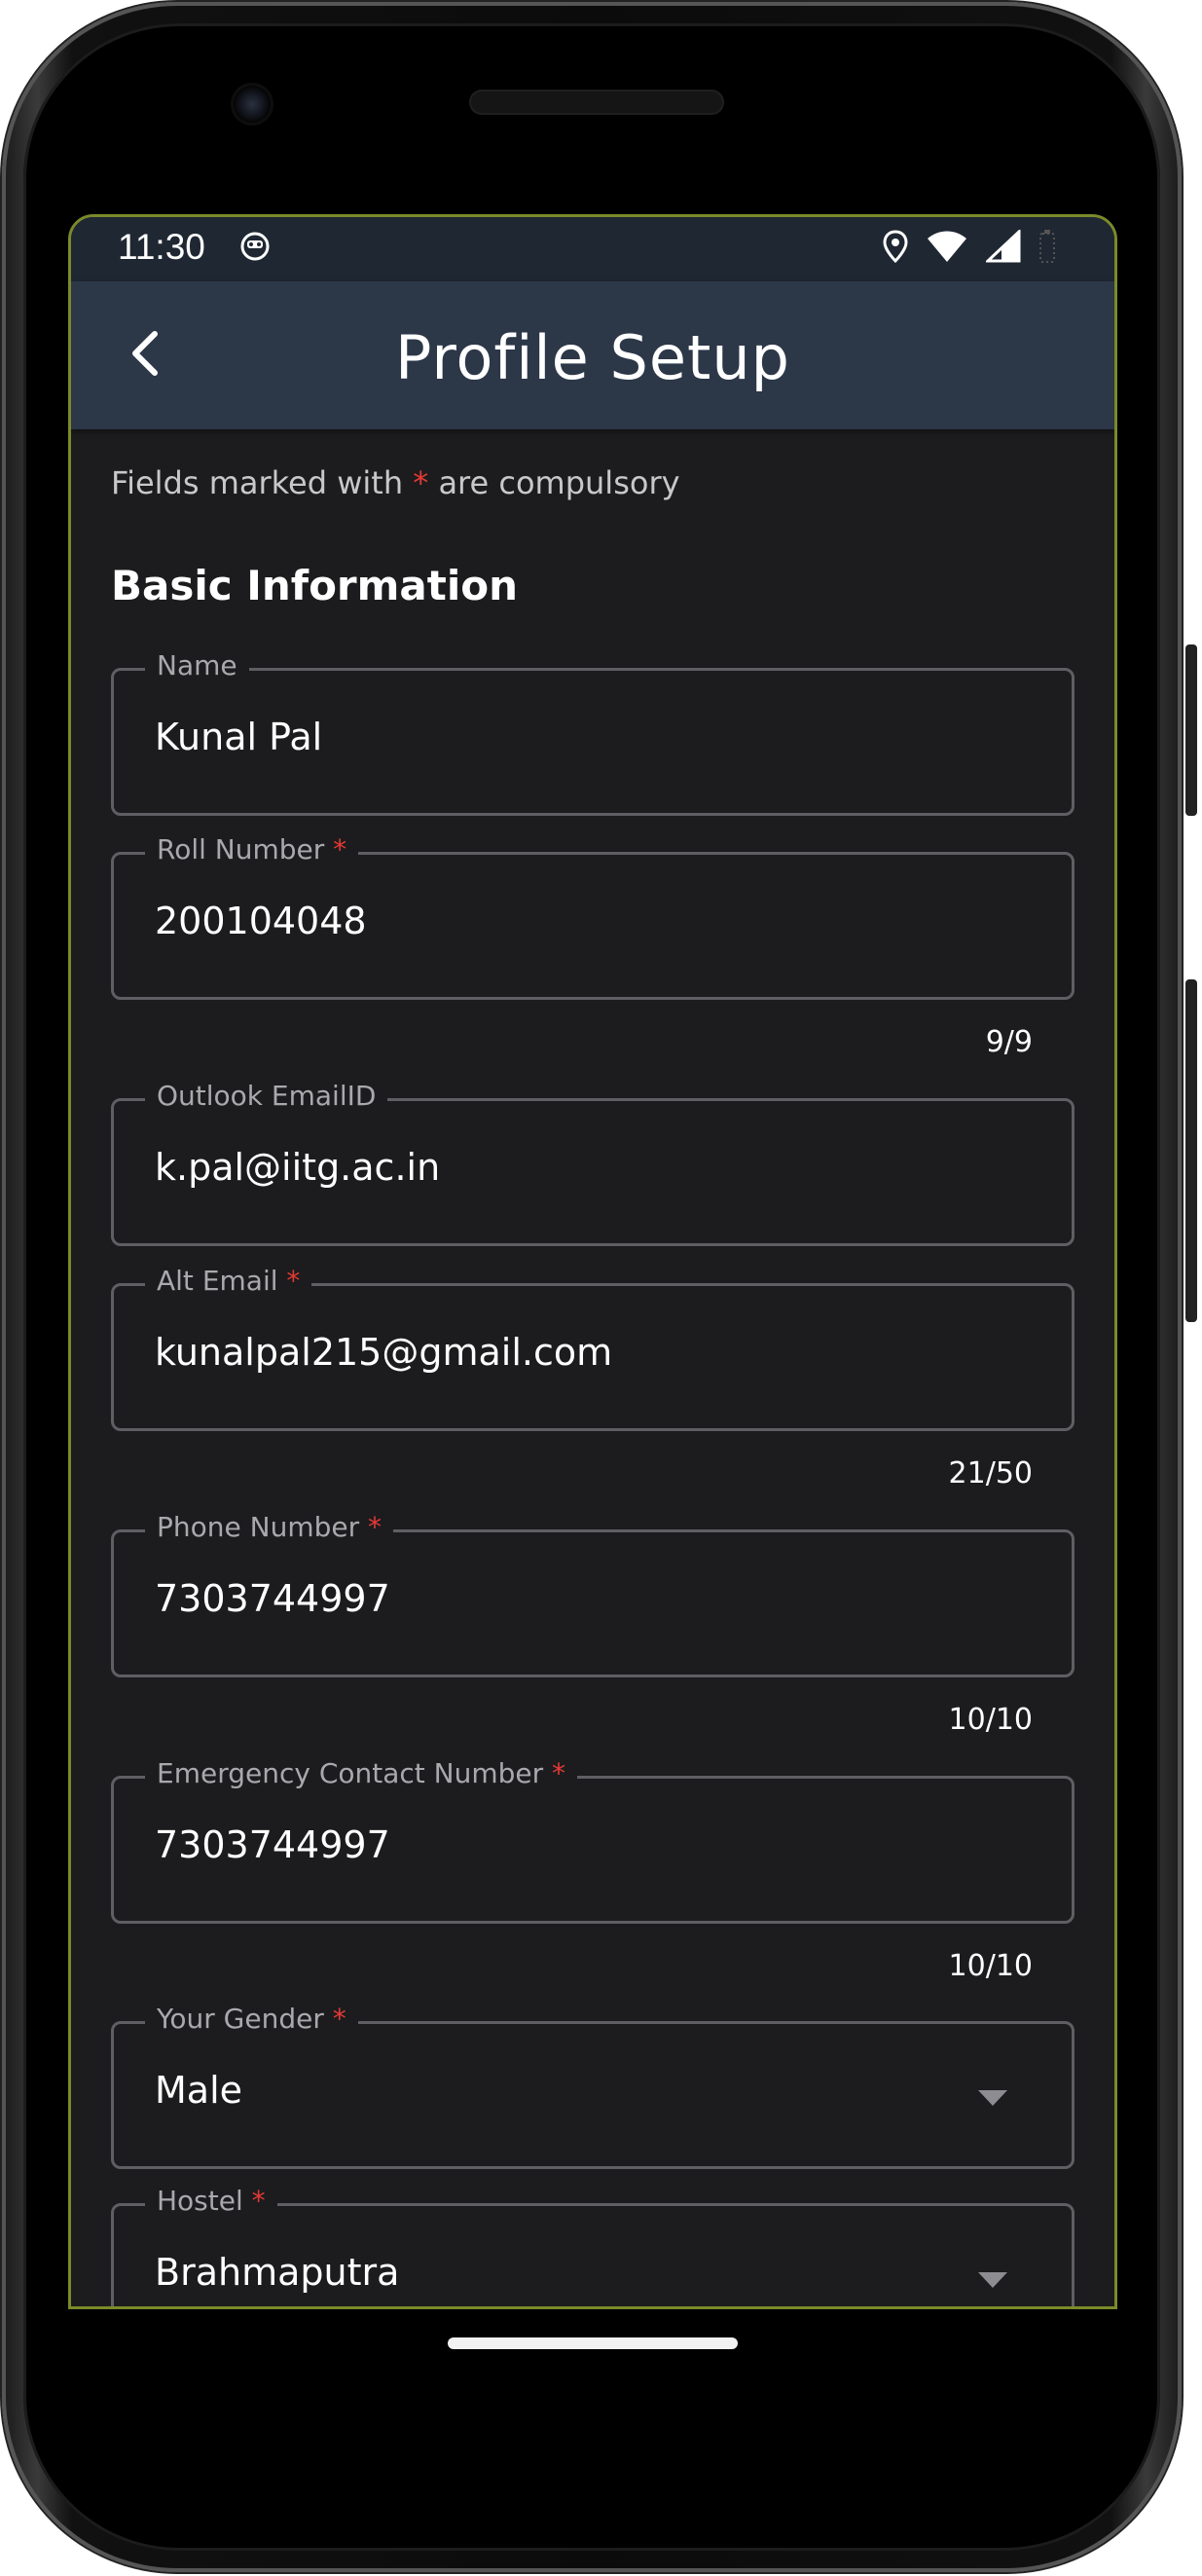 The image size is (1202, 2576). I want to click on power-button, so click(1191, 730).